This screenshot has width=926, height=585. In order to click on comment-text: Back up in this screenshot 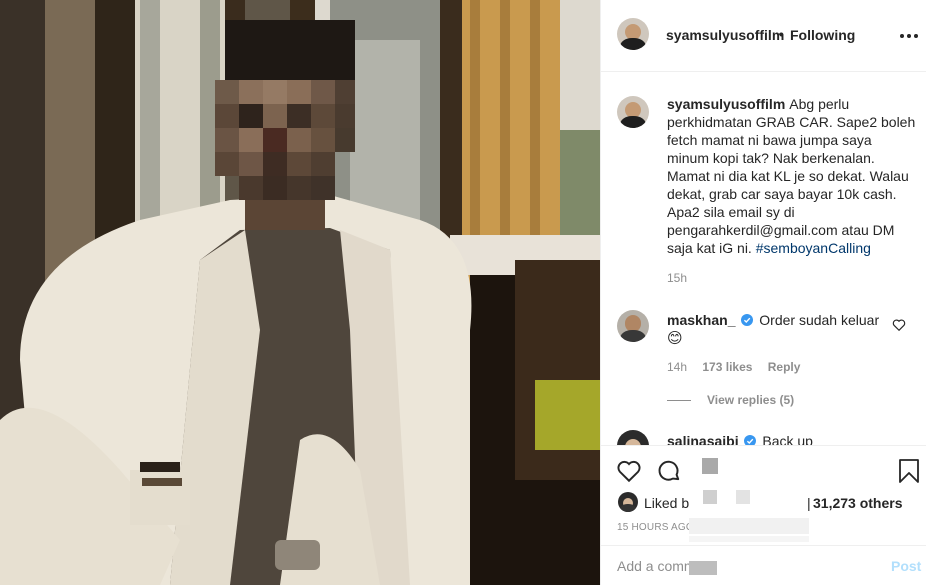, I will do `click(787, 439)`.